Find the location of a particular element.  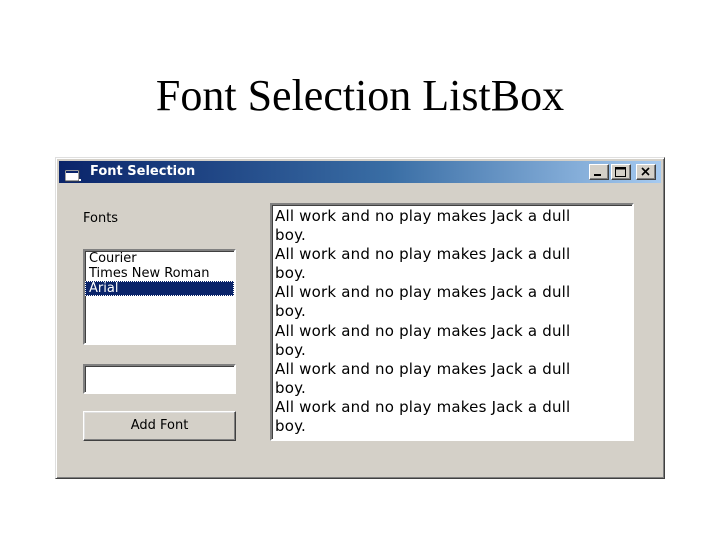

list-item-selected: Arial is located at coordinates (159, 288).